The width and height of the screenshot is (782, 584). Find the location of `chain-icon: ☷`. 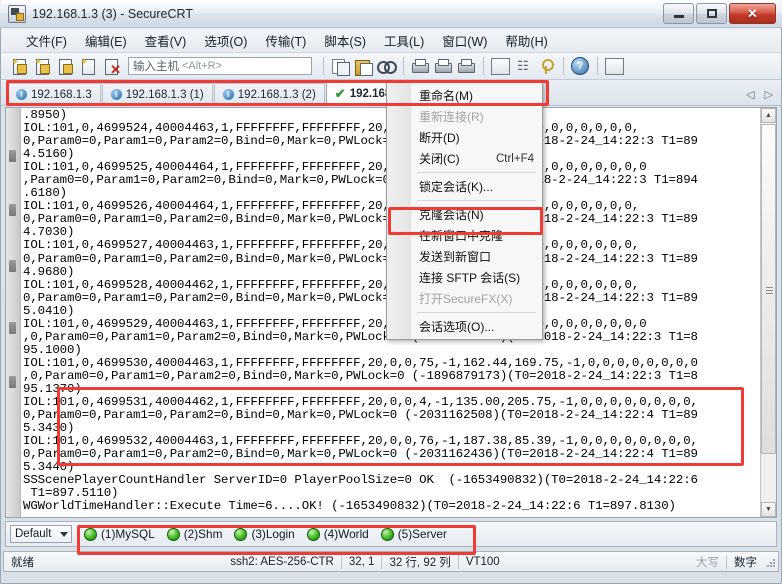

chain-icon: ☷ is located at coordinates (523, 66).